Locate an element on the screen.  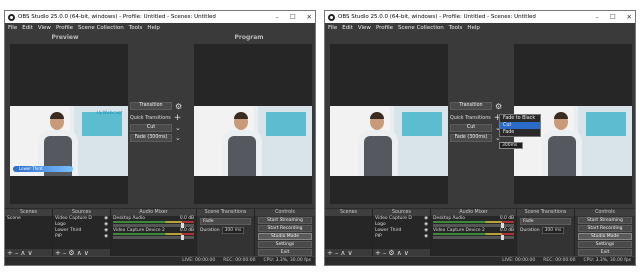
duration-spinbox: 300ms is located at coordinates (511, 145).